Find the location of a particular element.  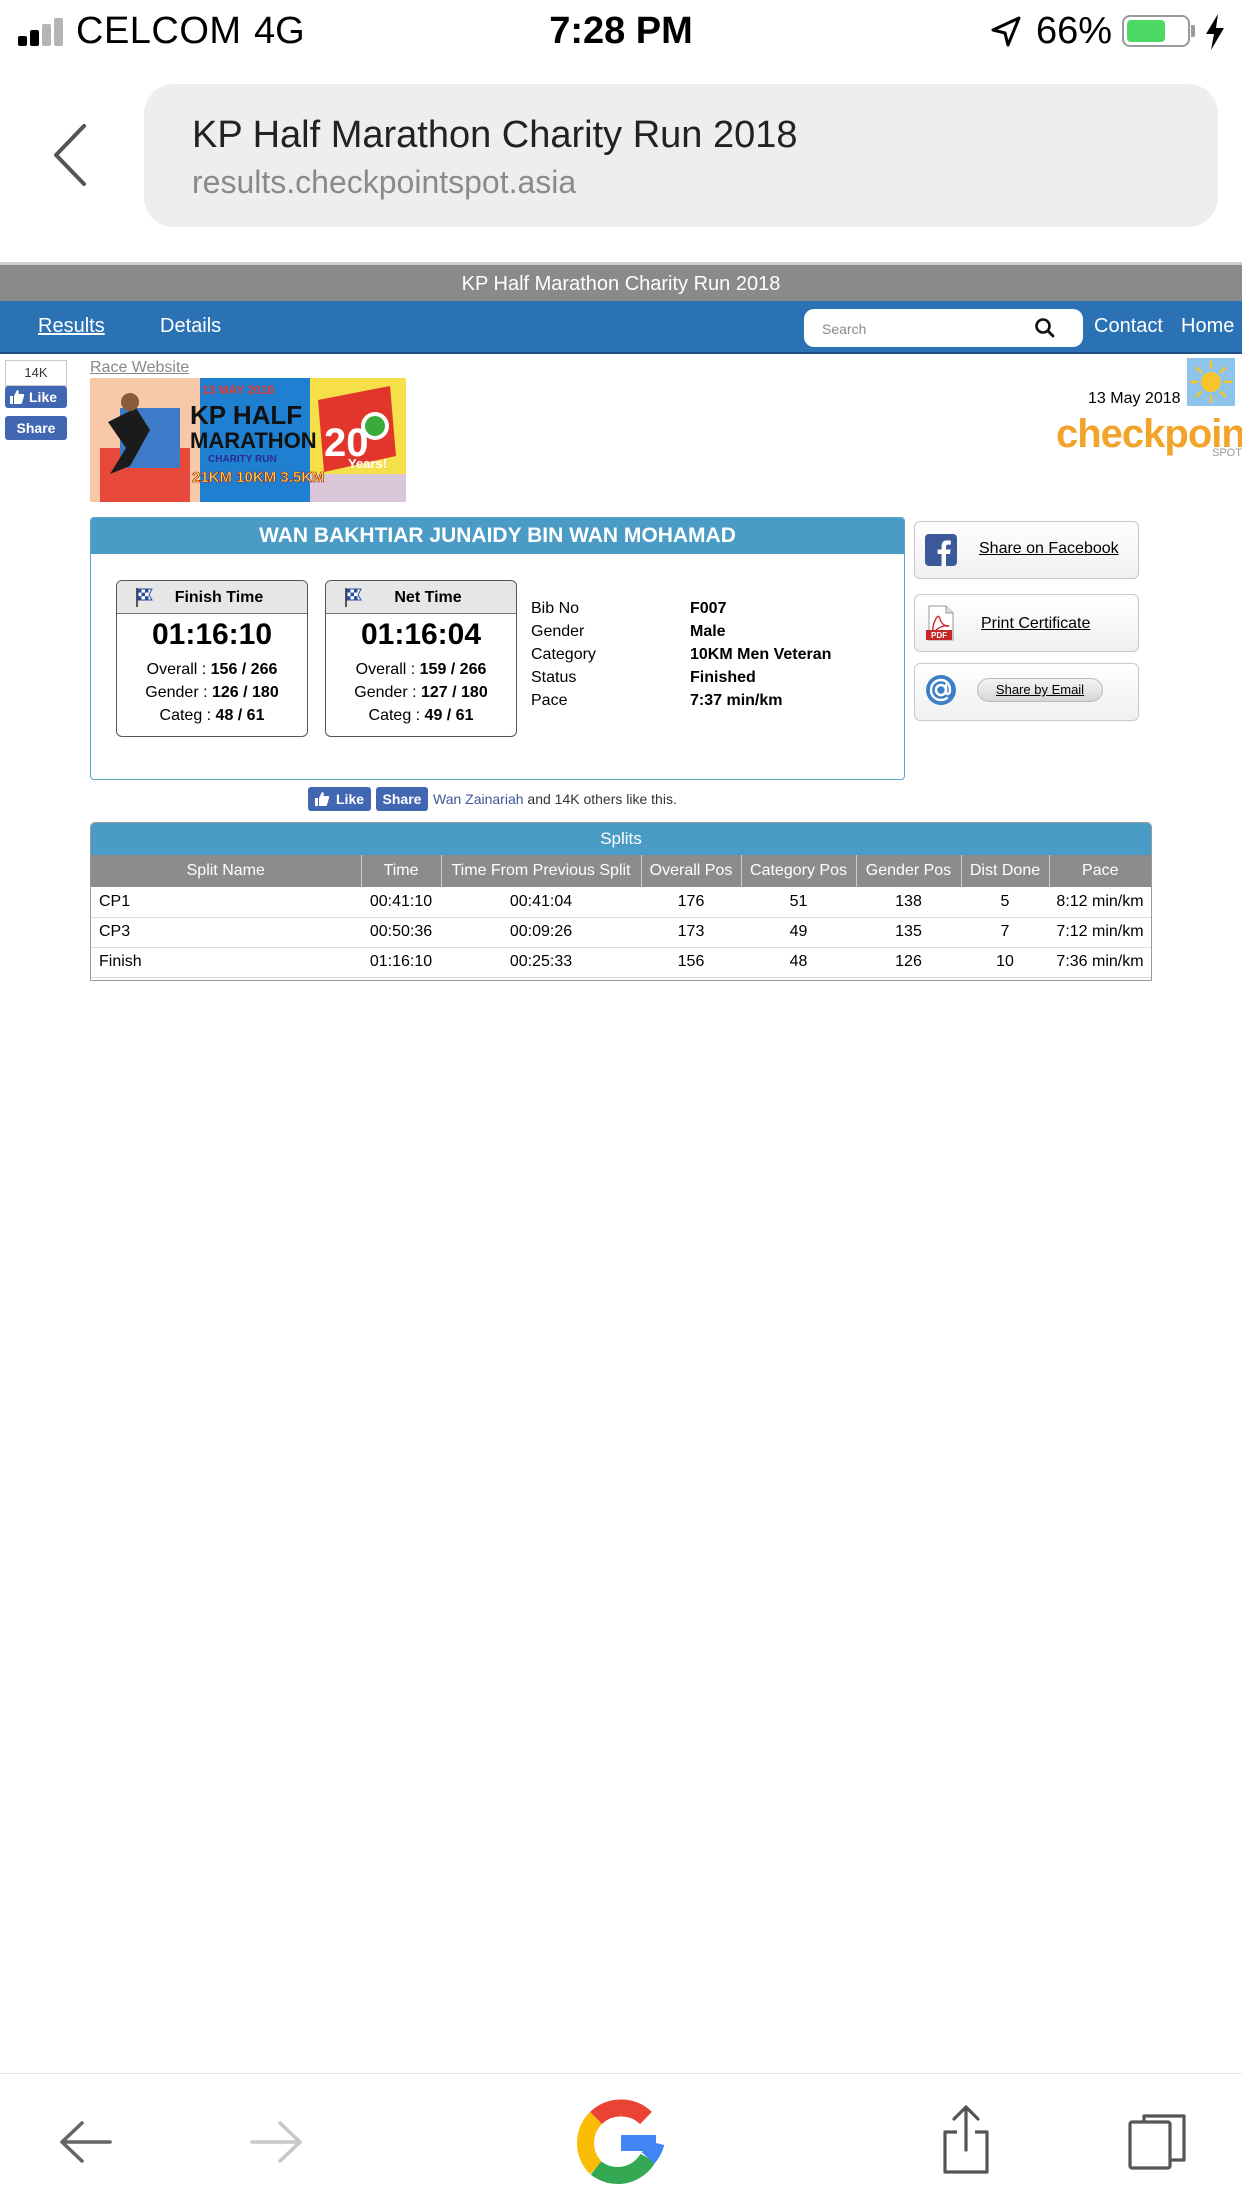

info-value: Finished is located at coordinates (723, 677).